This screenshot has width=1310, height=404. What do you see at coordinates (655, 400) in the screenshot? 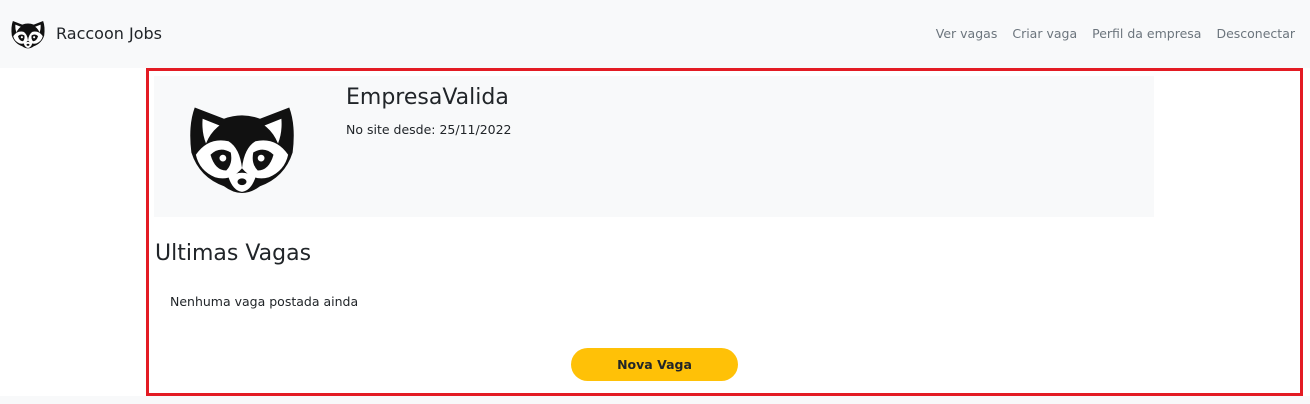
I see `footer-strip` at bounding box center [655, 400].